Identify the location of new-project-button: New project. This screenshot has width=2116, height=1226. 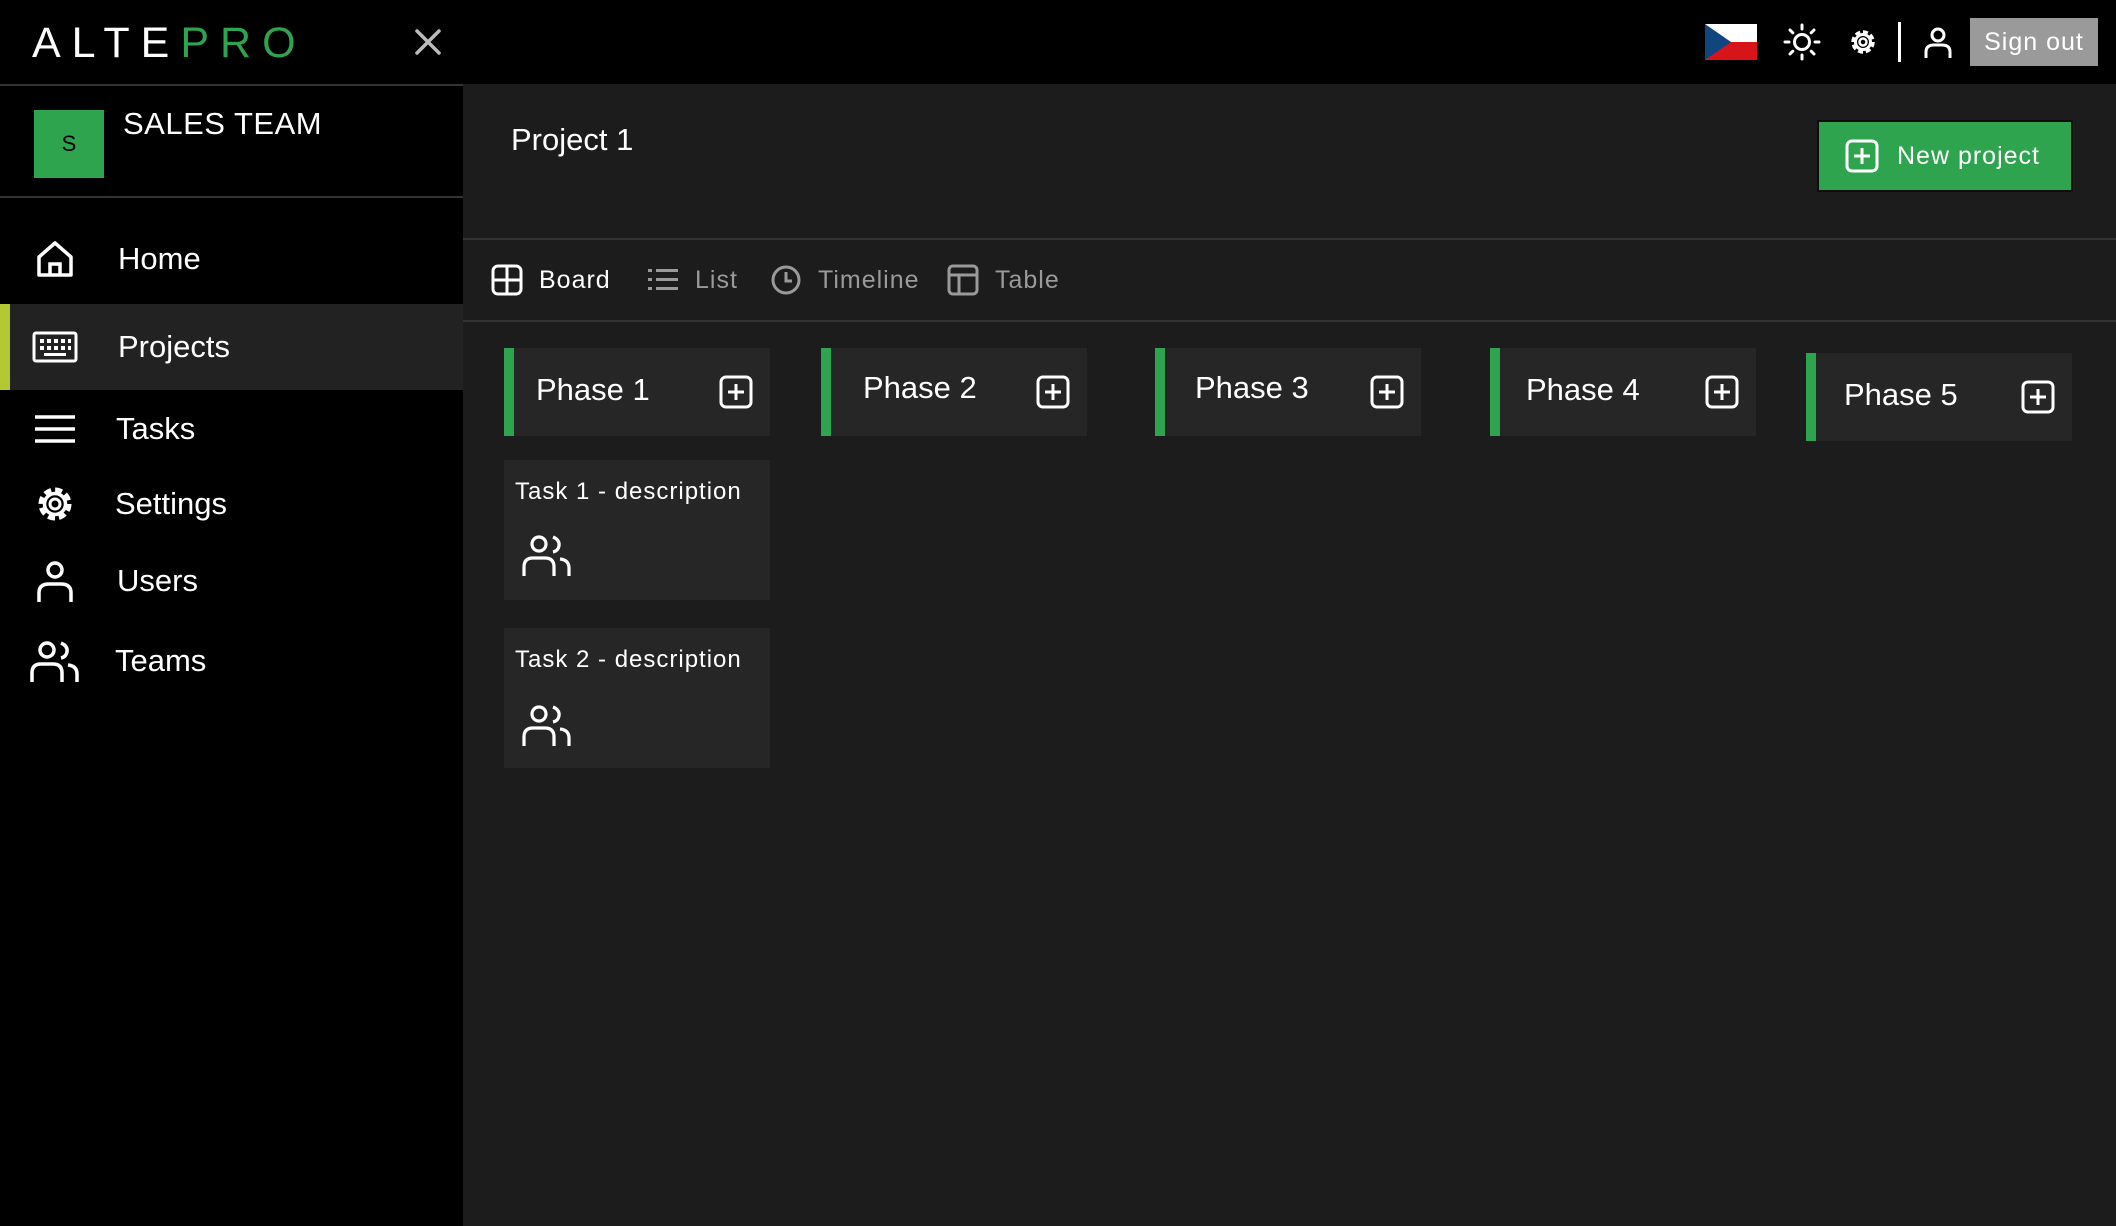
(1945, 156).